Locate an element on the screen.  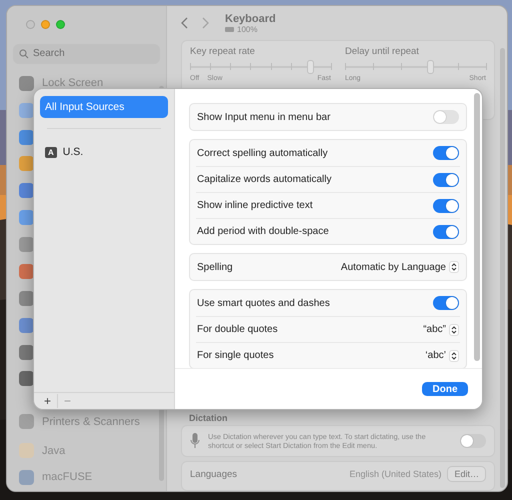
slider-label: Delay until repeat is located at coordinates (382, 51).